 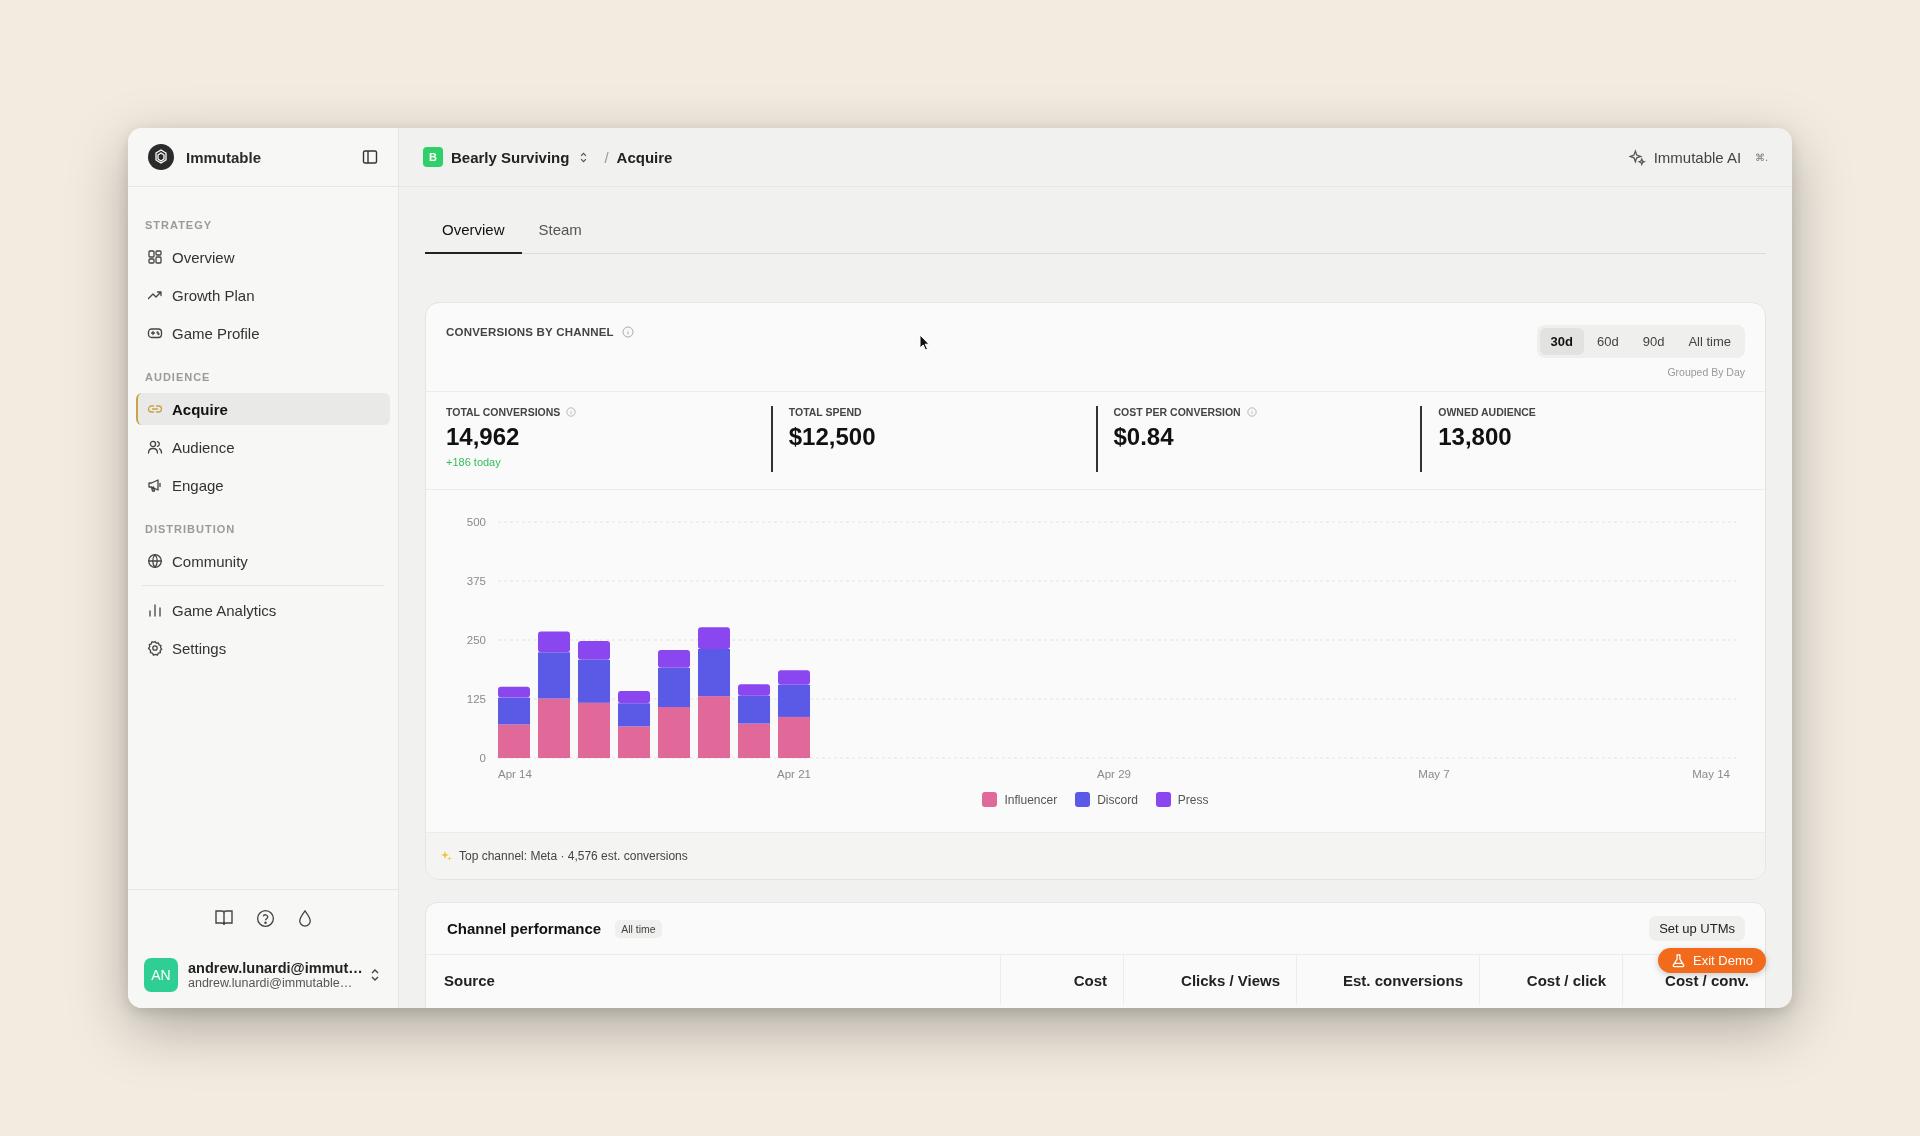 What do you see at coordinates (1685, 157) in the screenshot?
I see `ai-button: Immutable AI` at bounding box center [1685, 157].